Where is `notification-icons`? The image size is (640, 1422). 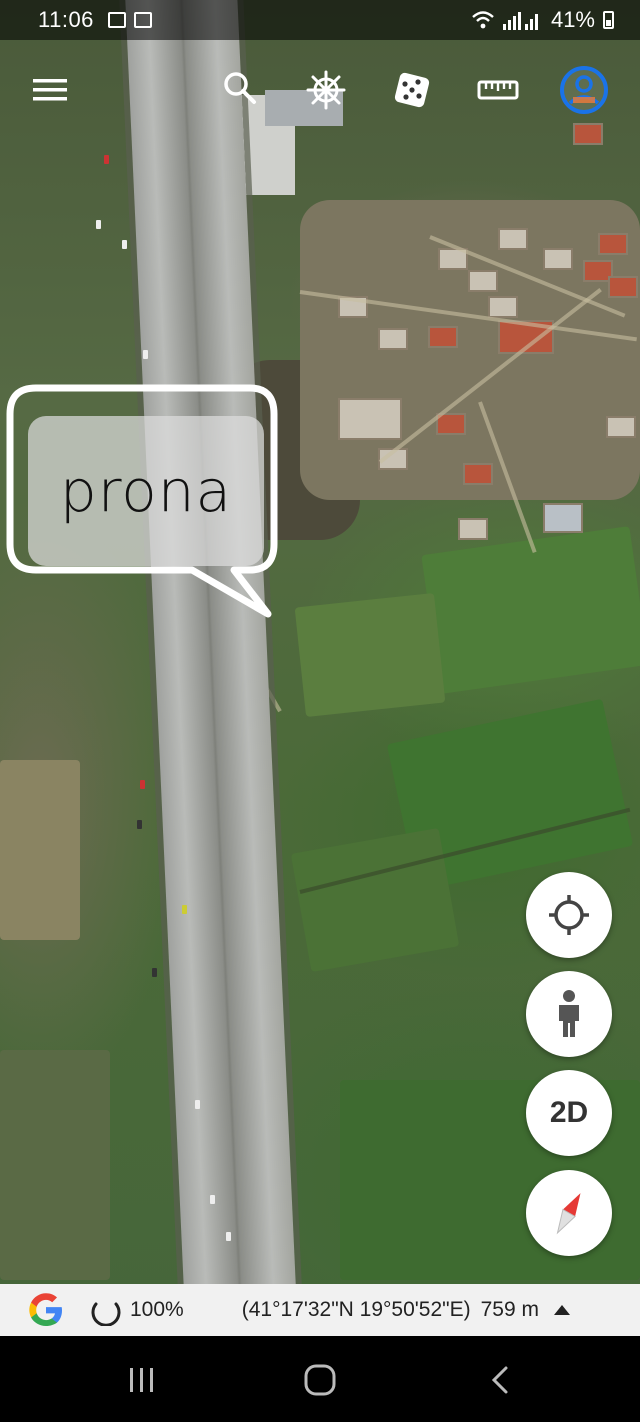 notification-icons is located at coordinates (129, 20).